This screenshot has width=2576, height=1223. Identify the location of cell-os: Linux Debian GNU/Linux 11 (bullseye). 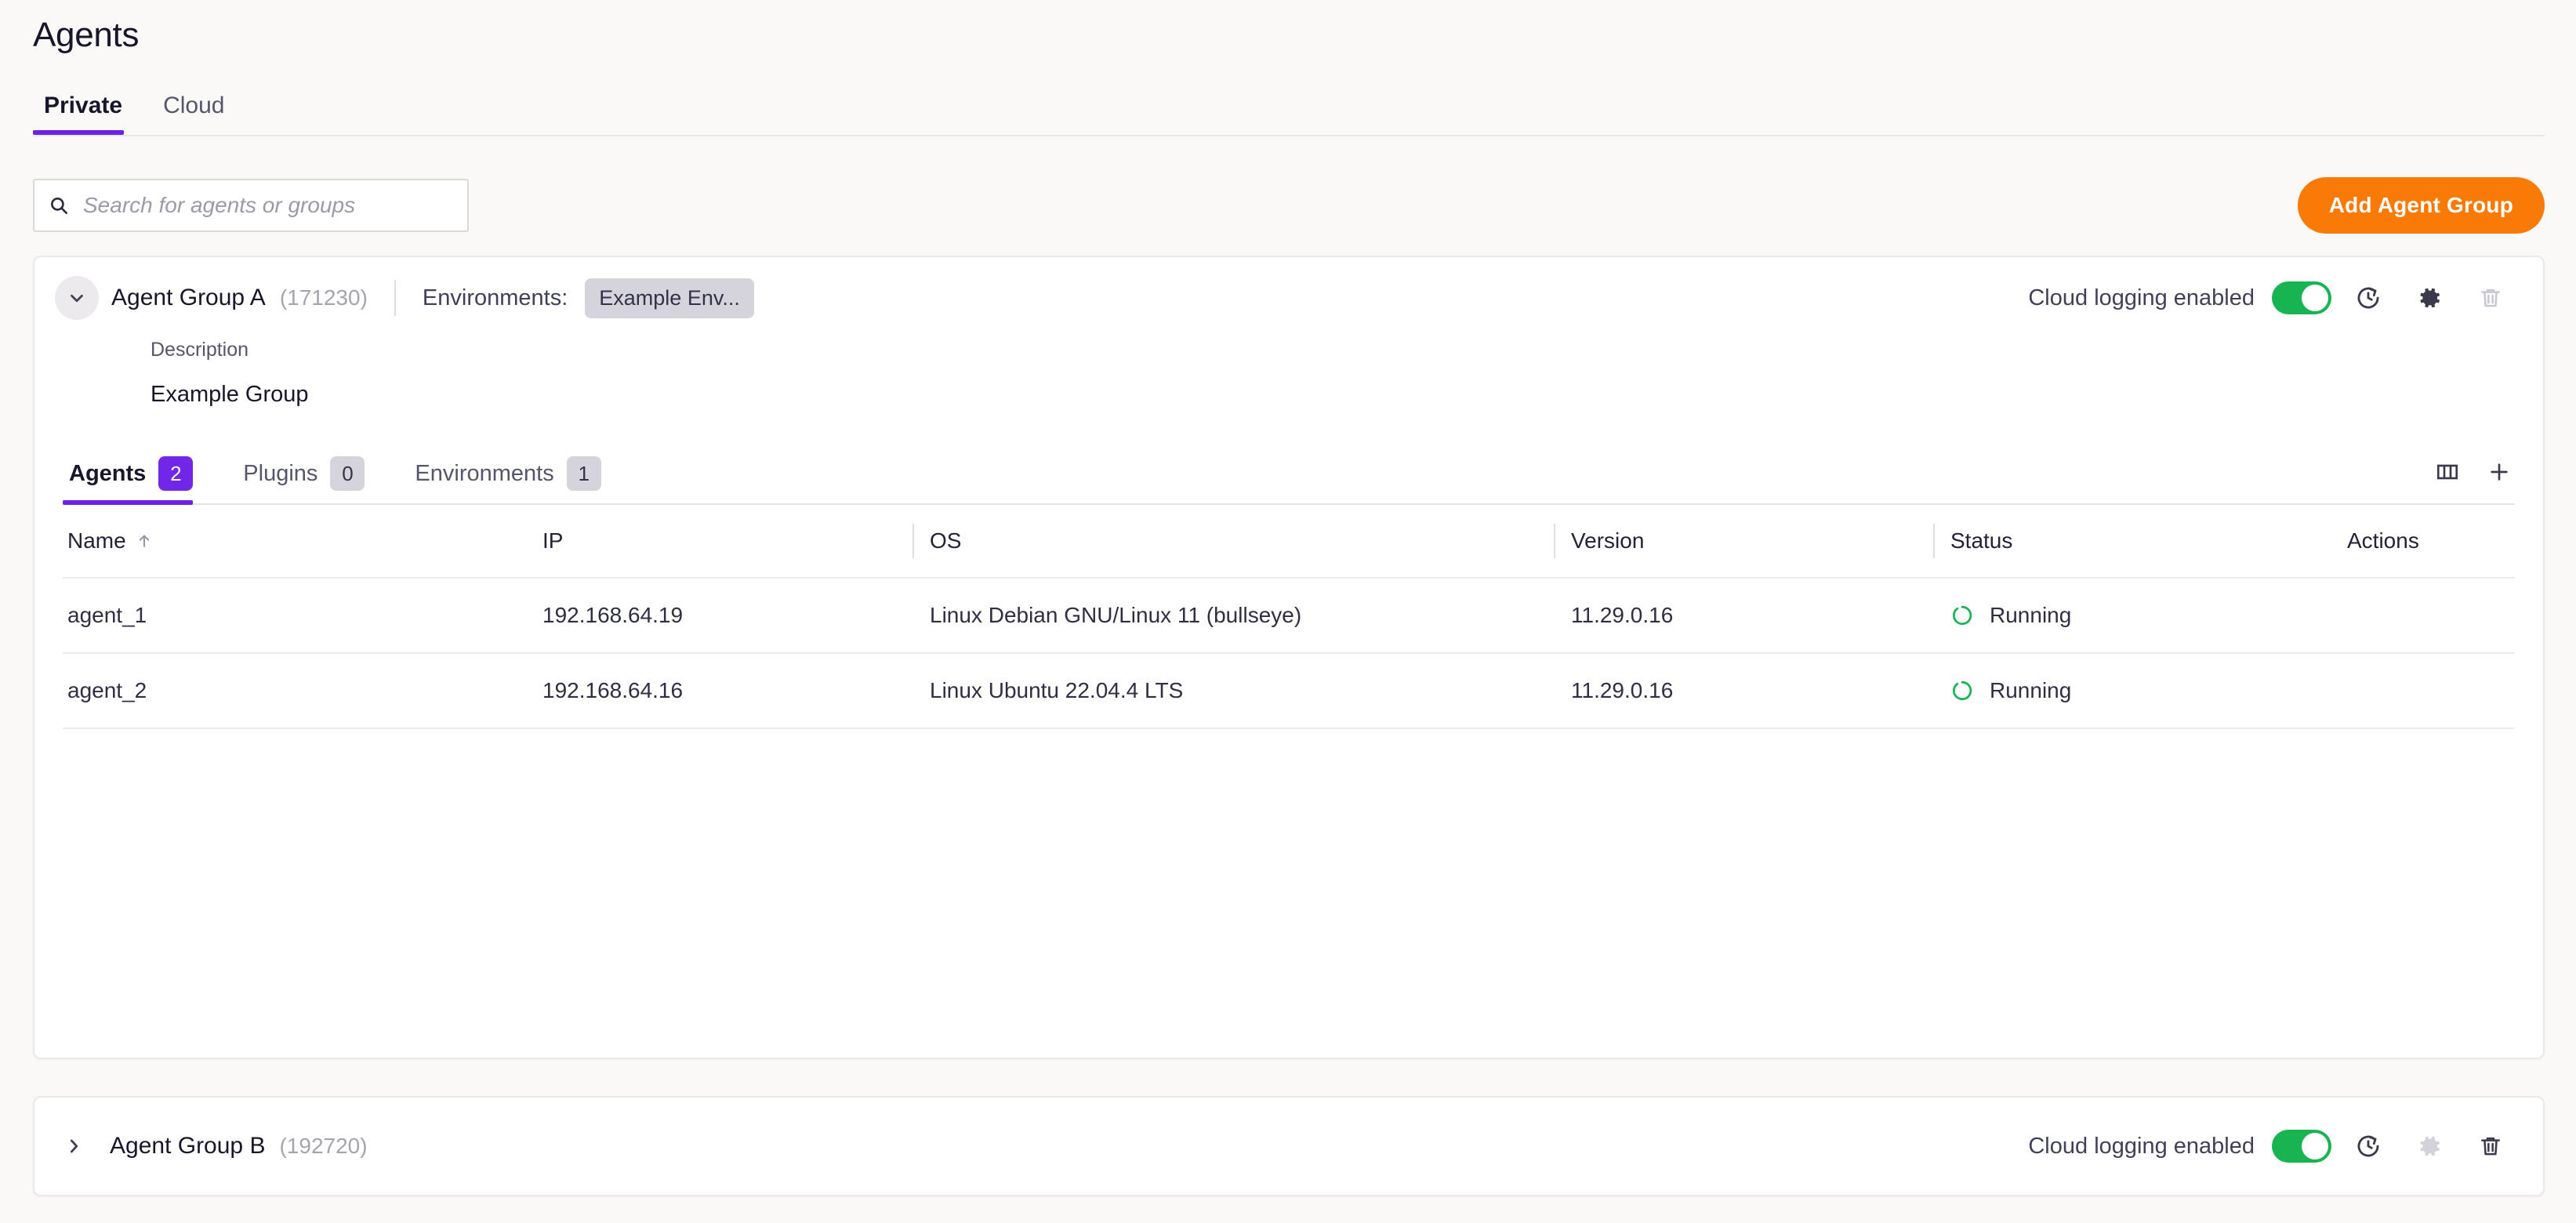
(1116, 615).